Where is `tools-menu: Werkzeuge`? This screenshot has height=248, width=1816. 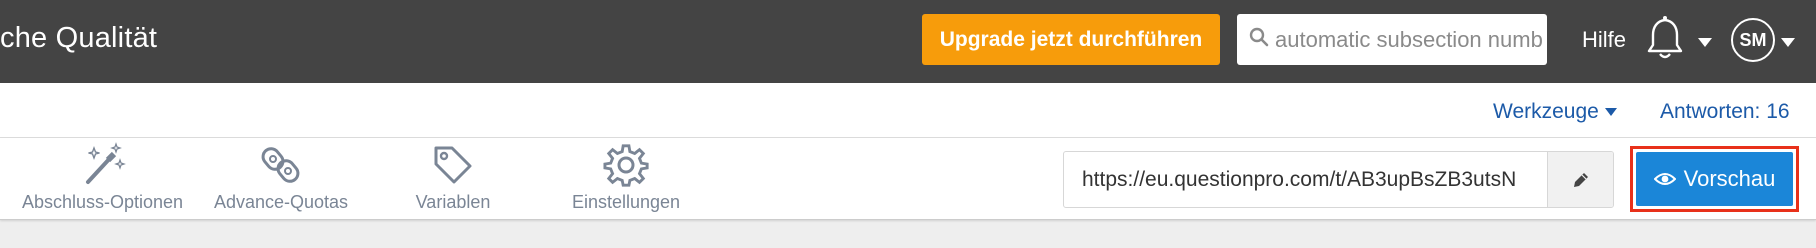 tools-menu: Werkzeuge is located at coordinates (1555, 112).